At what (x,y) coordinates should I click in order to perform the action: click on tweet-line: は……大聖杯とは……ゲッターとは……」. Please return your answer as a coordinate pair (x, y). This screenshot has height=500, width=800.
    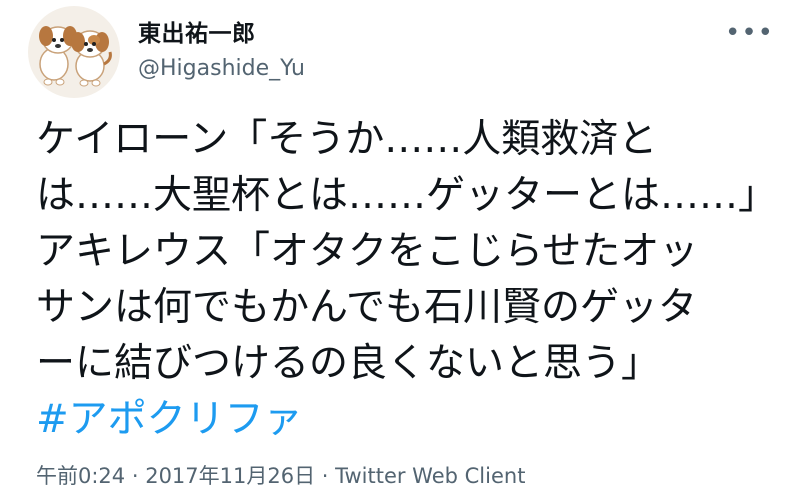
    Looking at the image, I should click on (407, 195).